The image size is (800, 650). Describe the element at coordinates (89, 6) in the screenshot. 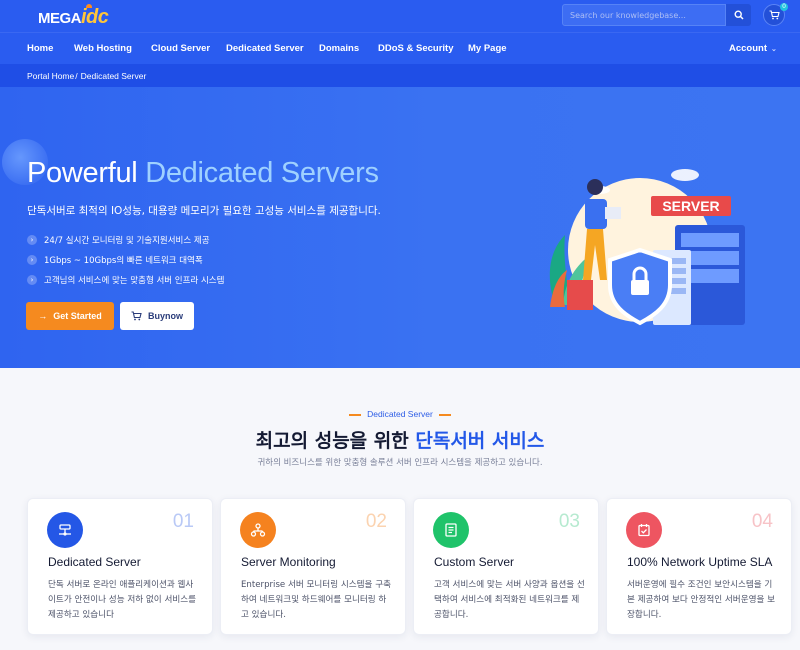

I see `logo-dot` at that location.